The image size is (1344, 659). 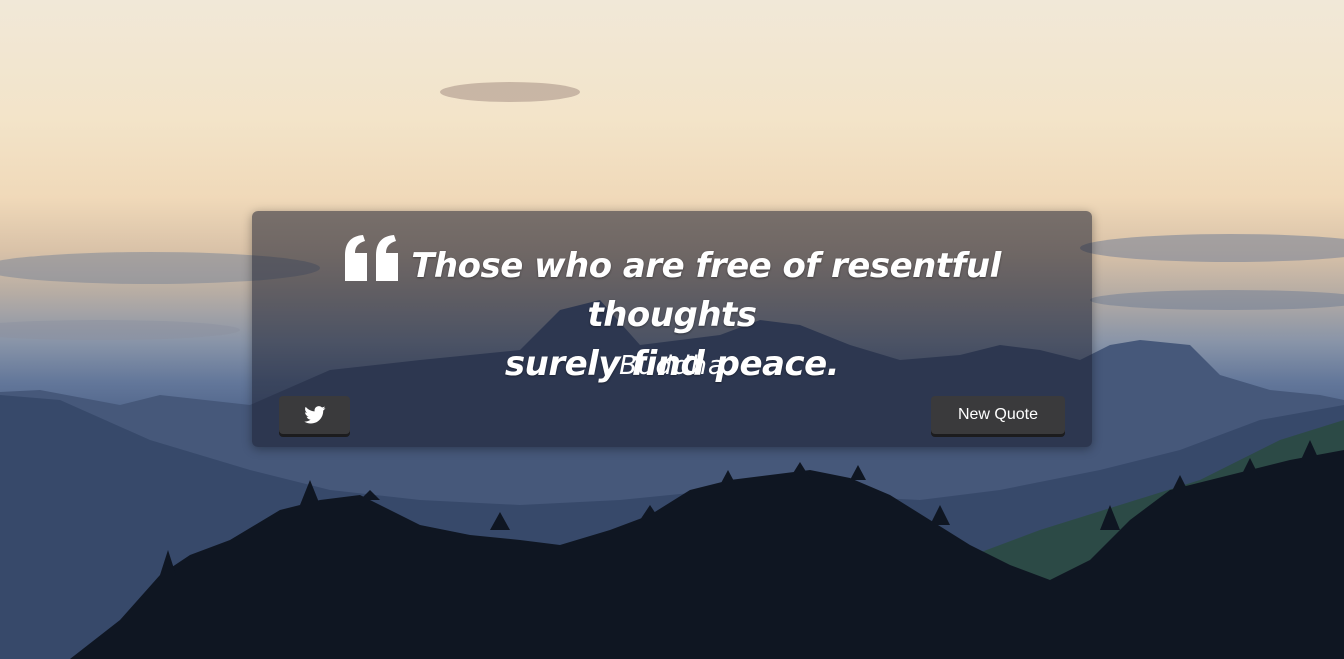 I want to click on new-quote-button: New Quote, so click(x=998, y=415).